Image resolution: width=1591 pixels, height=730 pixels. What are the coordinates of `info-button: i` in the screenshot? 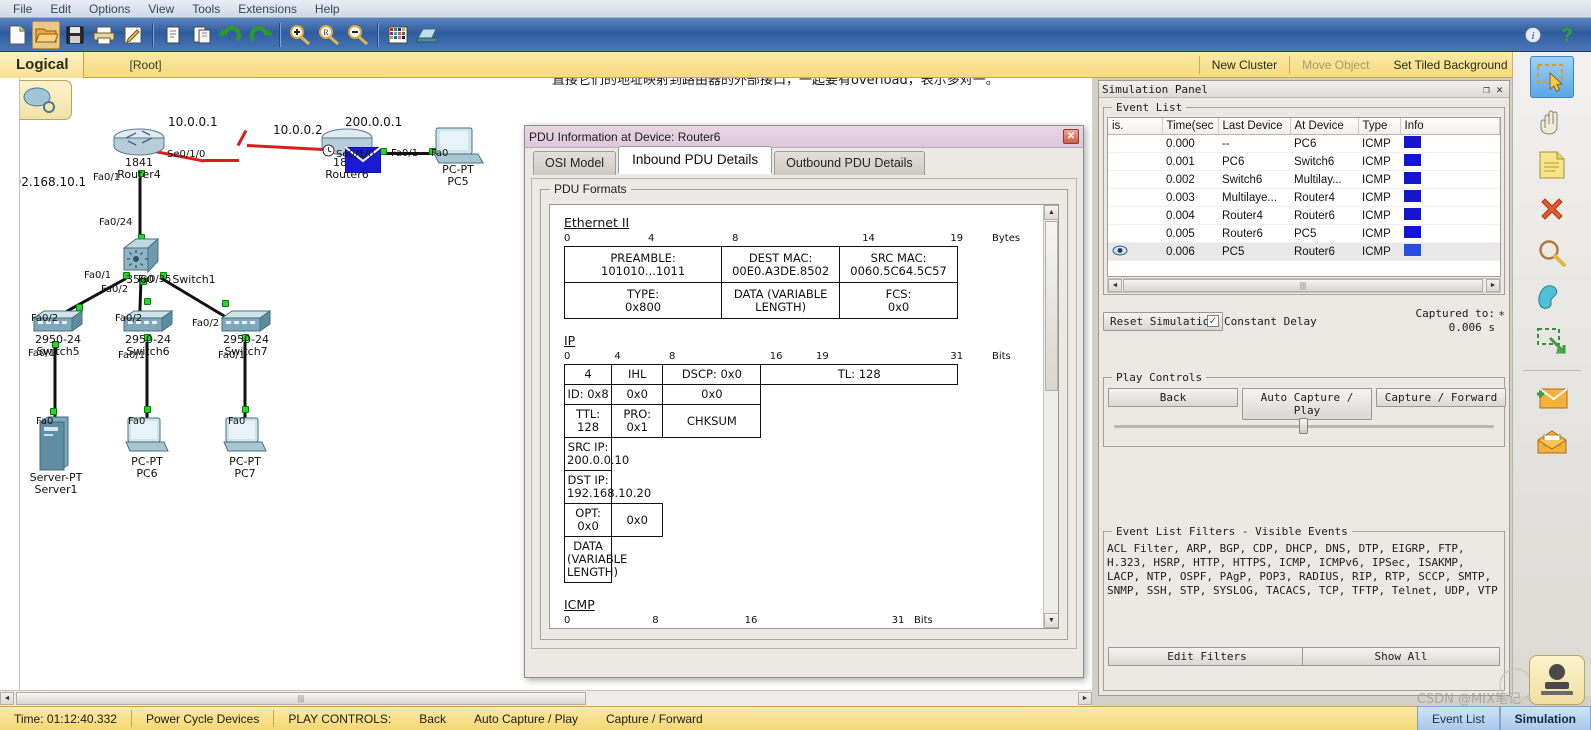 It's located at (1533, 35).